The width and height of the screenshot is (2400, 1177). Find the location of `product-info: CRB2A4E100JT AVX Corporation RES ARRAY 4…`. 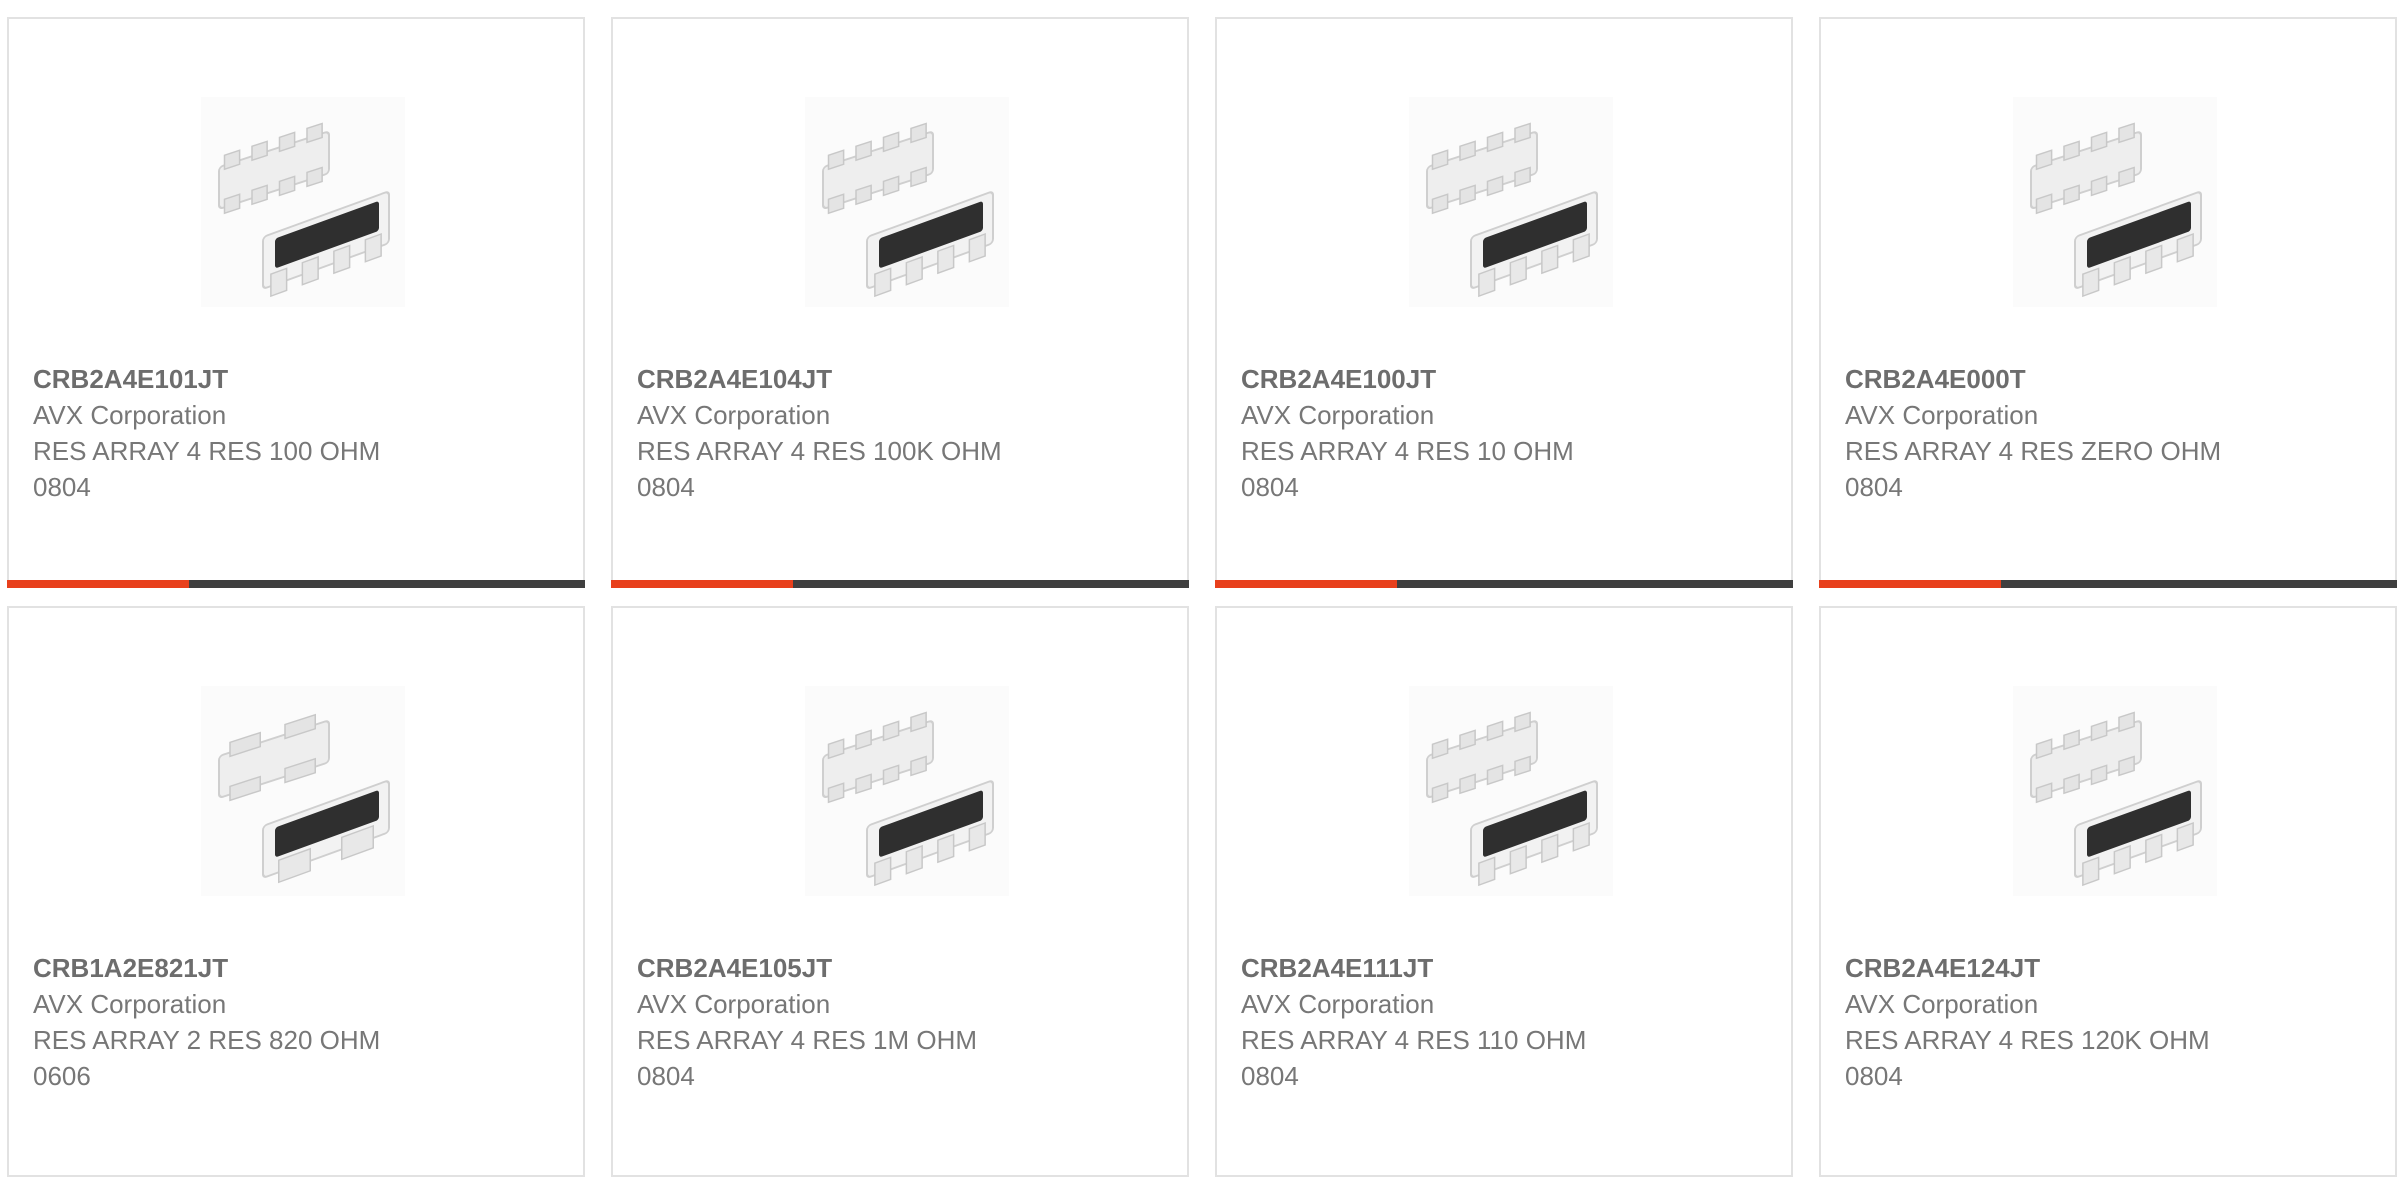

product-info: CRB2A4E100JT AVX Corporation RES ARRAY 4… is located at coordinates (1506, 433).